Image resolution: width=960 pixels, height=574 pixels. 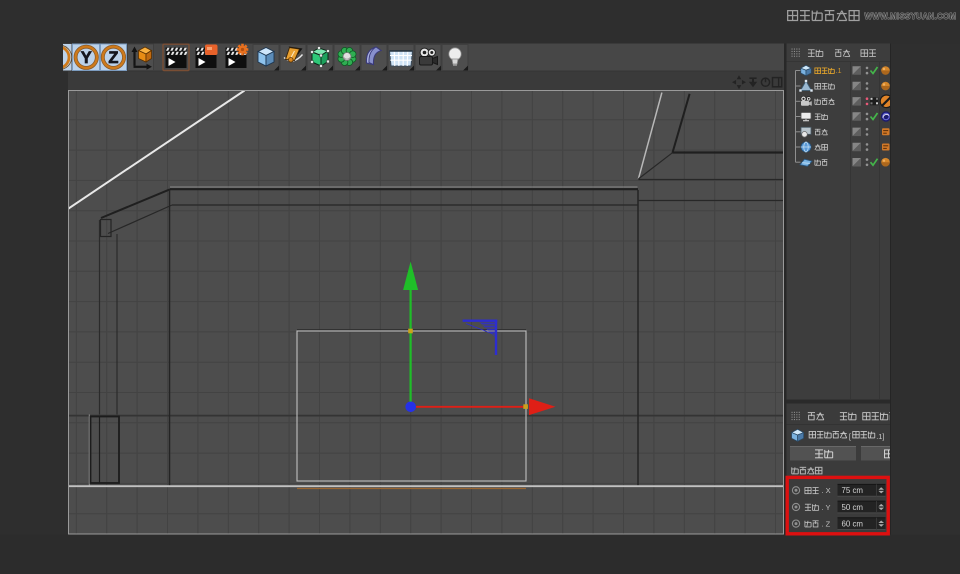 I want to click on svg-text: .1], so click(x=880, y=436).